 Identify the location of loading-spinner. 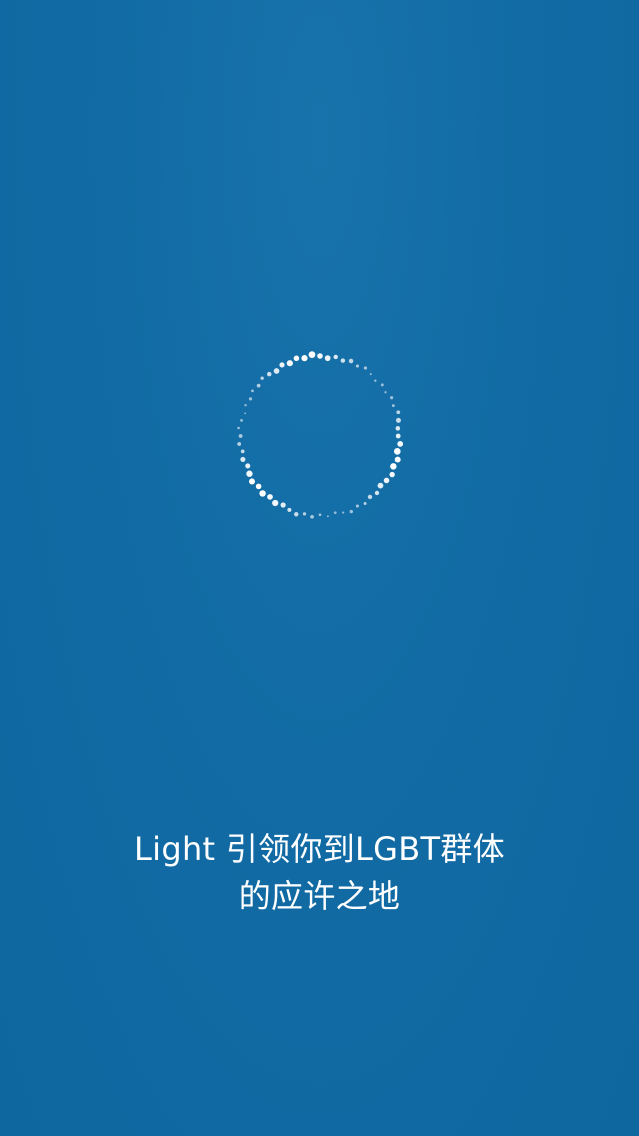
(320, 436).